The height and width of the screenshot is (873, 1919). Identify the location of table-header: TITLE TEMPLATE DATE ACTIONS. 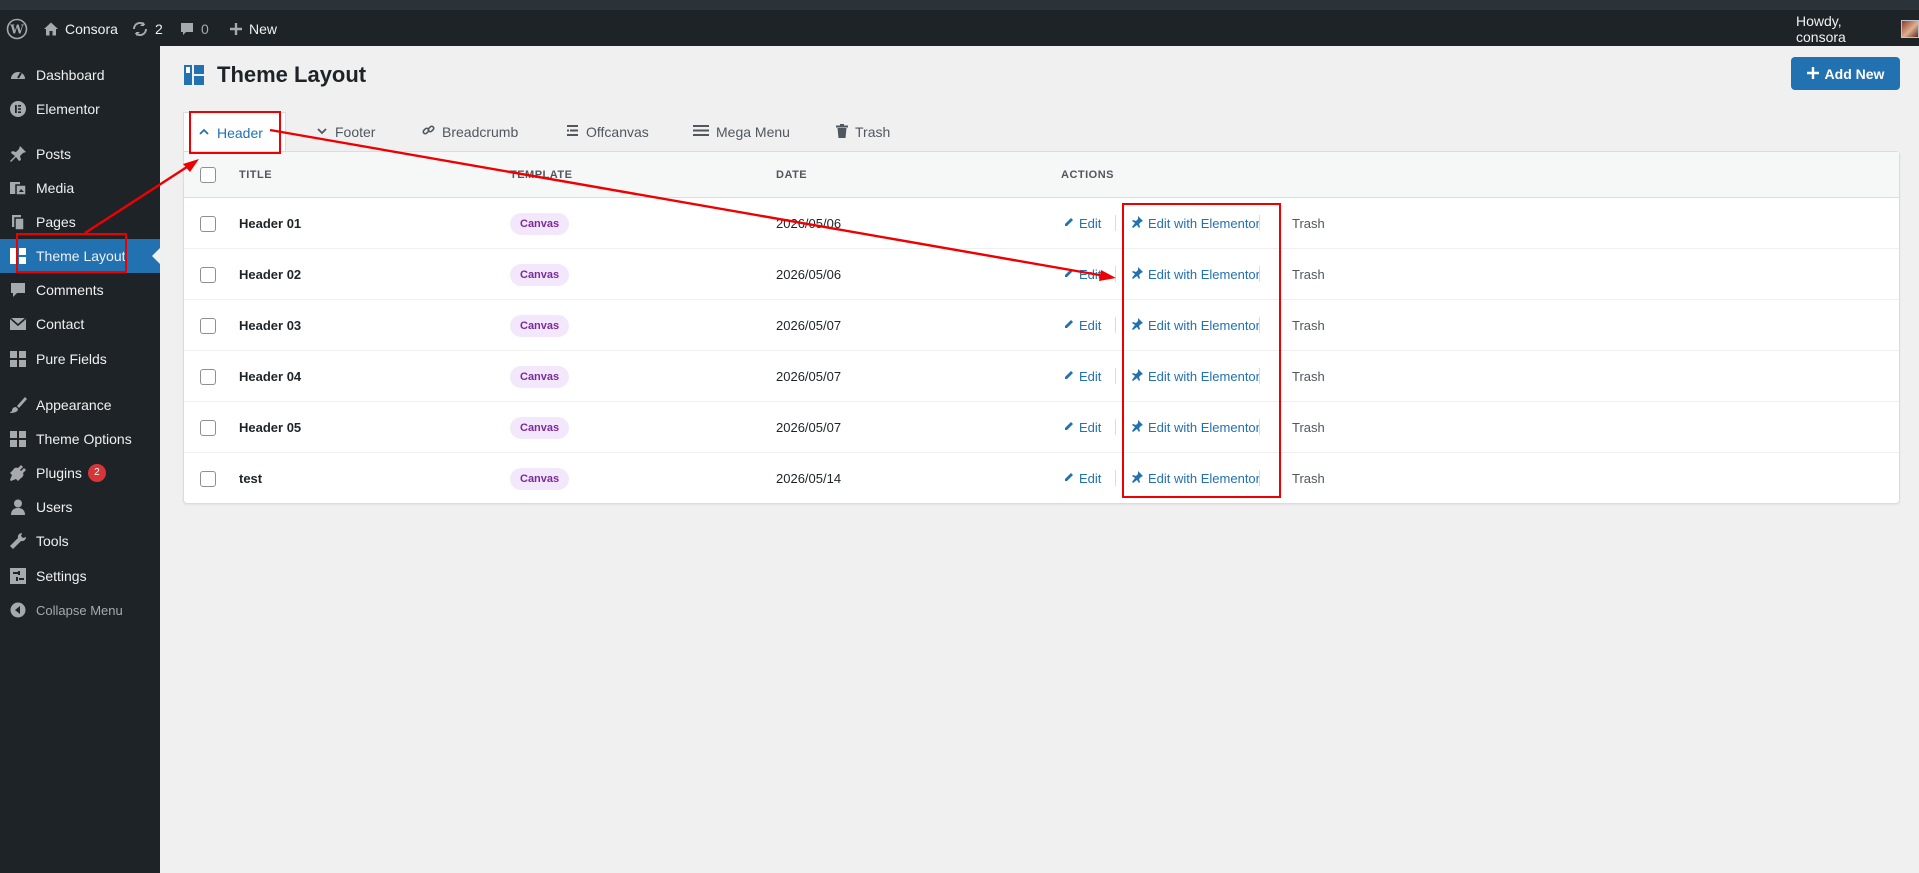
(1041, 175).